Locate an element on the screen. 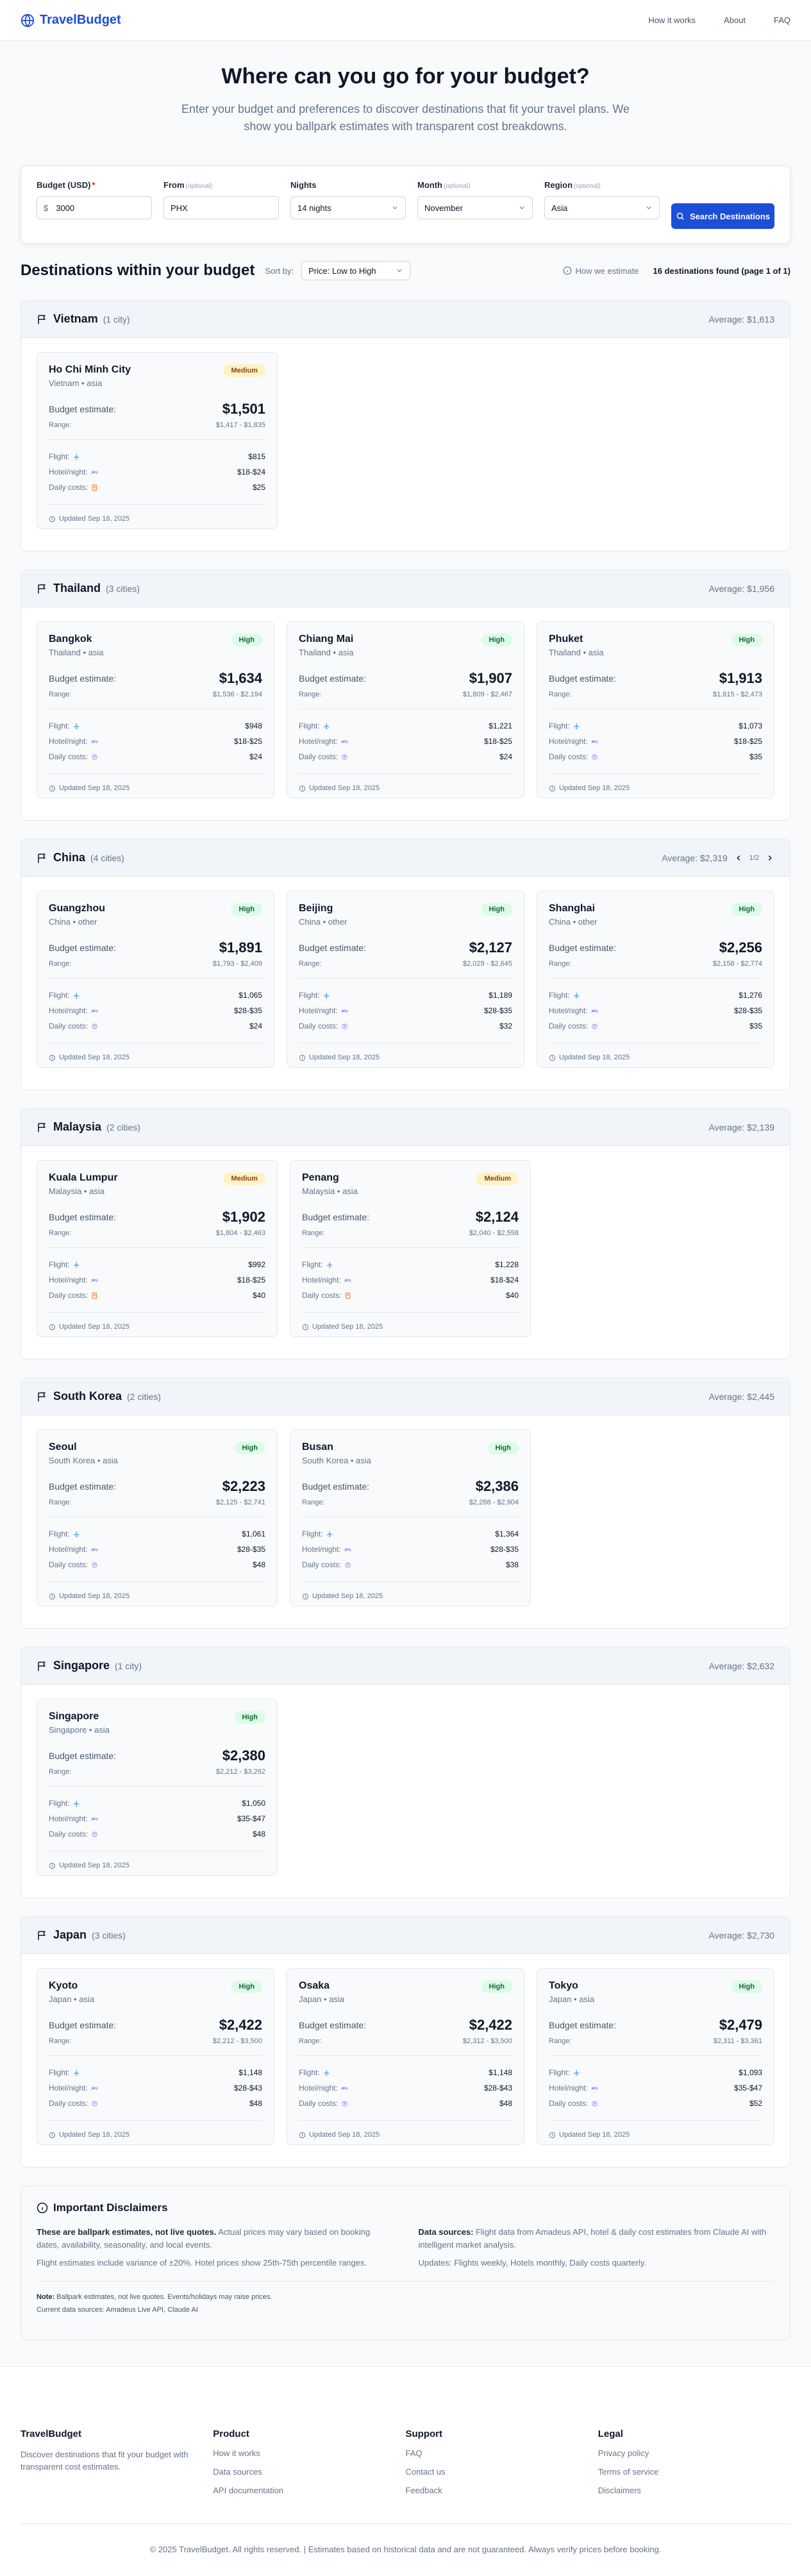 The height and width of the screenshot is (2576, 811). nights-select: 14 nights is located at coordinates (348, 207).